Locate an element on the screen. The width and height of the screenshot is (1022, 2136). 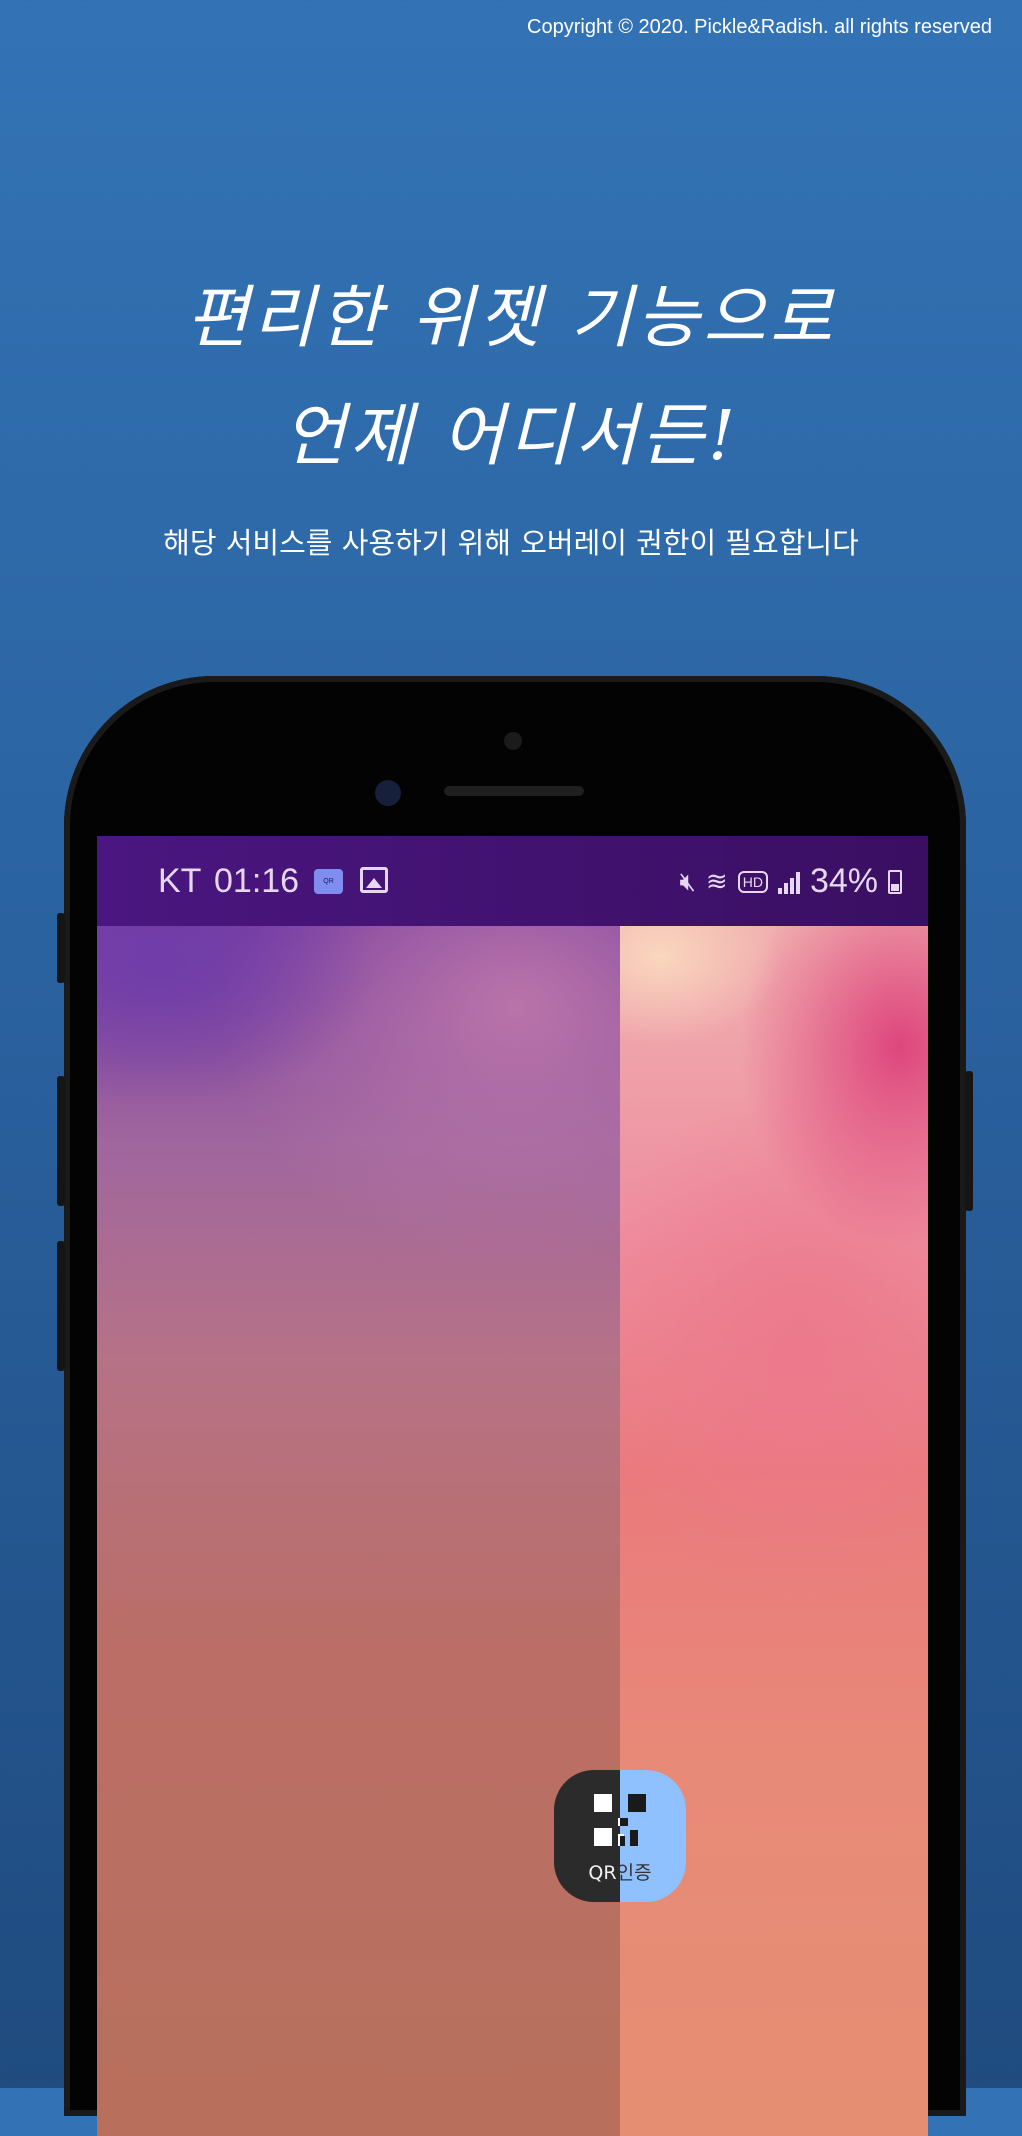
battery-level: 34% is located at coordinates (843, 881).